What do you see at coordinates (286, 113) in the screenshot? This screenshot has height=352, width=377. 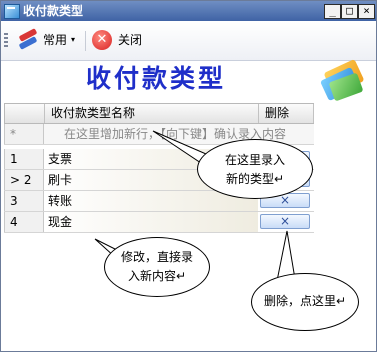 I see `column-header-delete: 删除` at bounding box center [286, 113].